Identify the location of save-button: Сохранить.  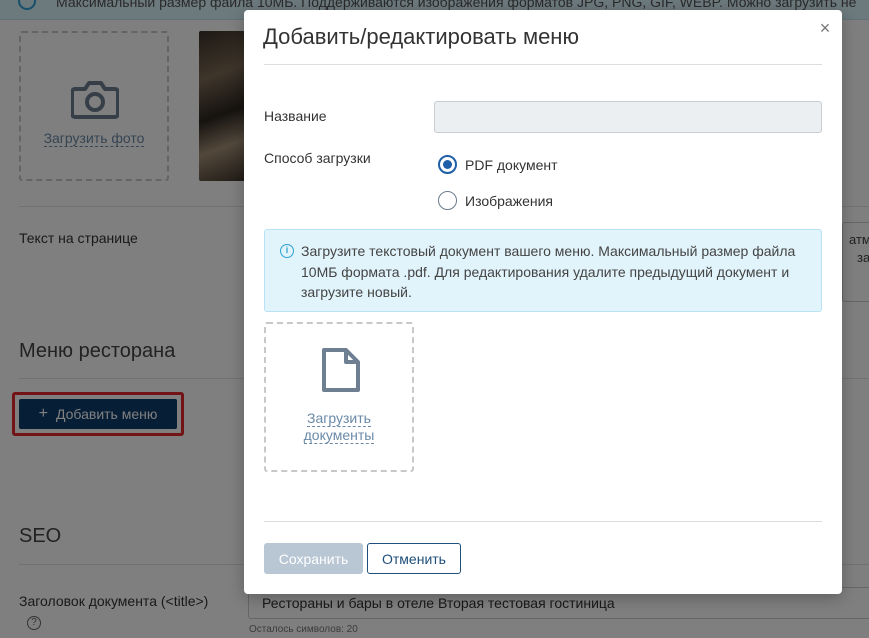
(313, 558).